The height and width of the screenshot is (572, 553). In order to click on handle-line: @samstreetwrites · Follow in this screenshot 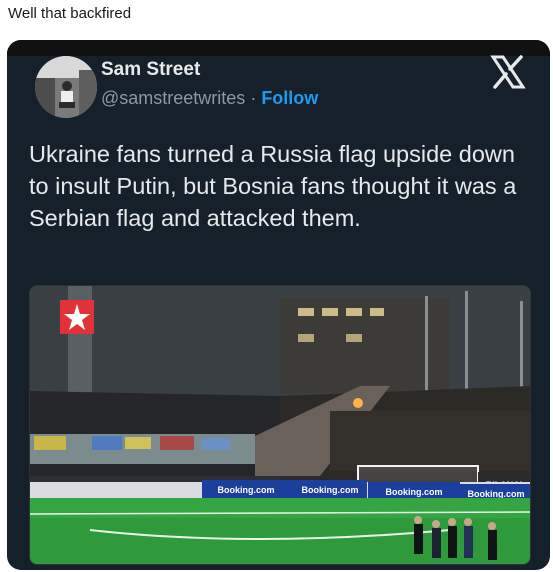, I will do `click(209, 98)`.